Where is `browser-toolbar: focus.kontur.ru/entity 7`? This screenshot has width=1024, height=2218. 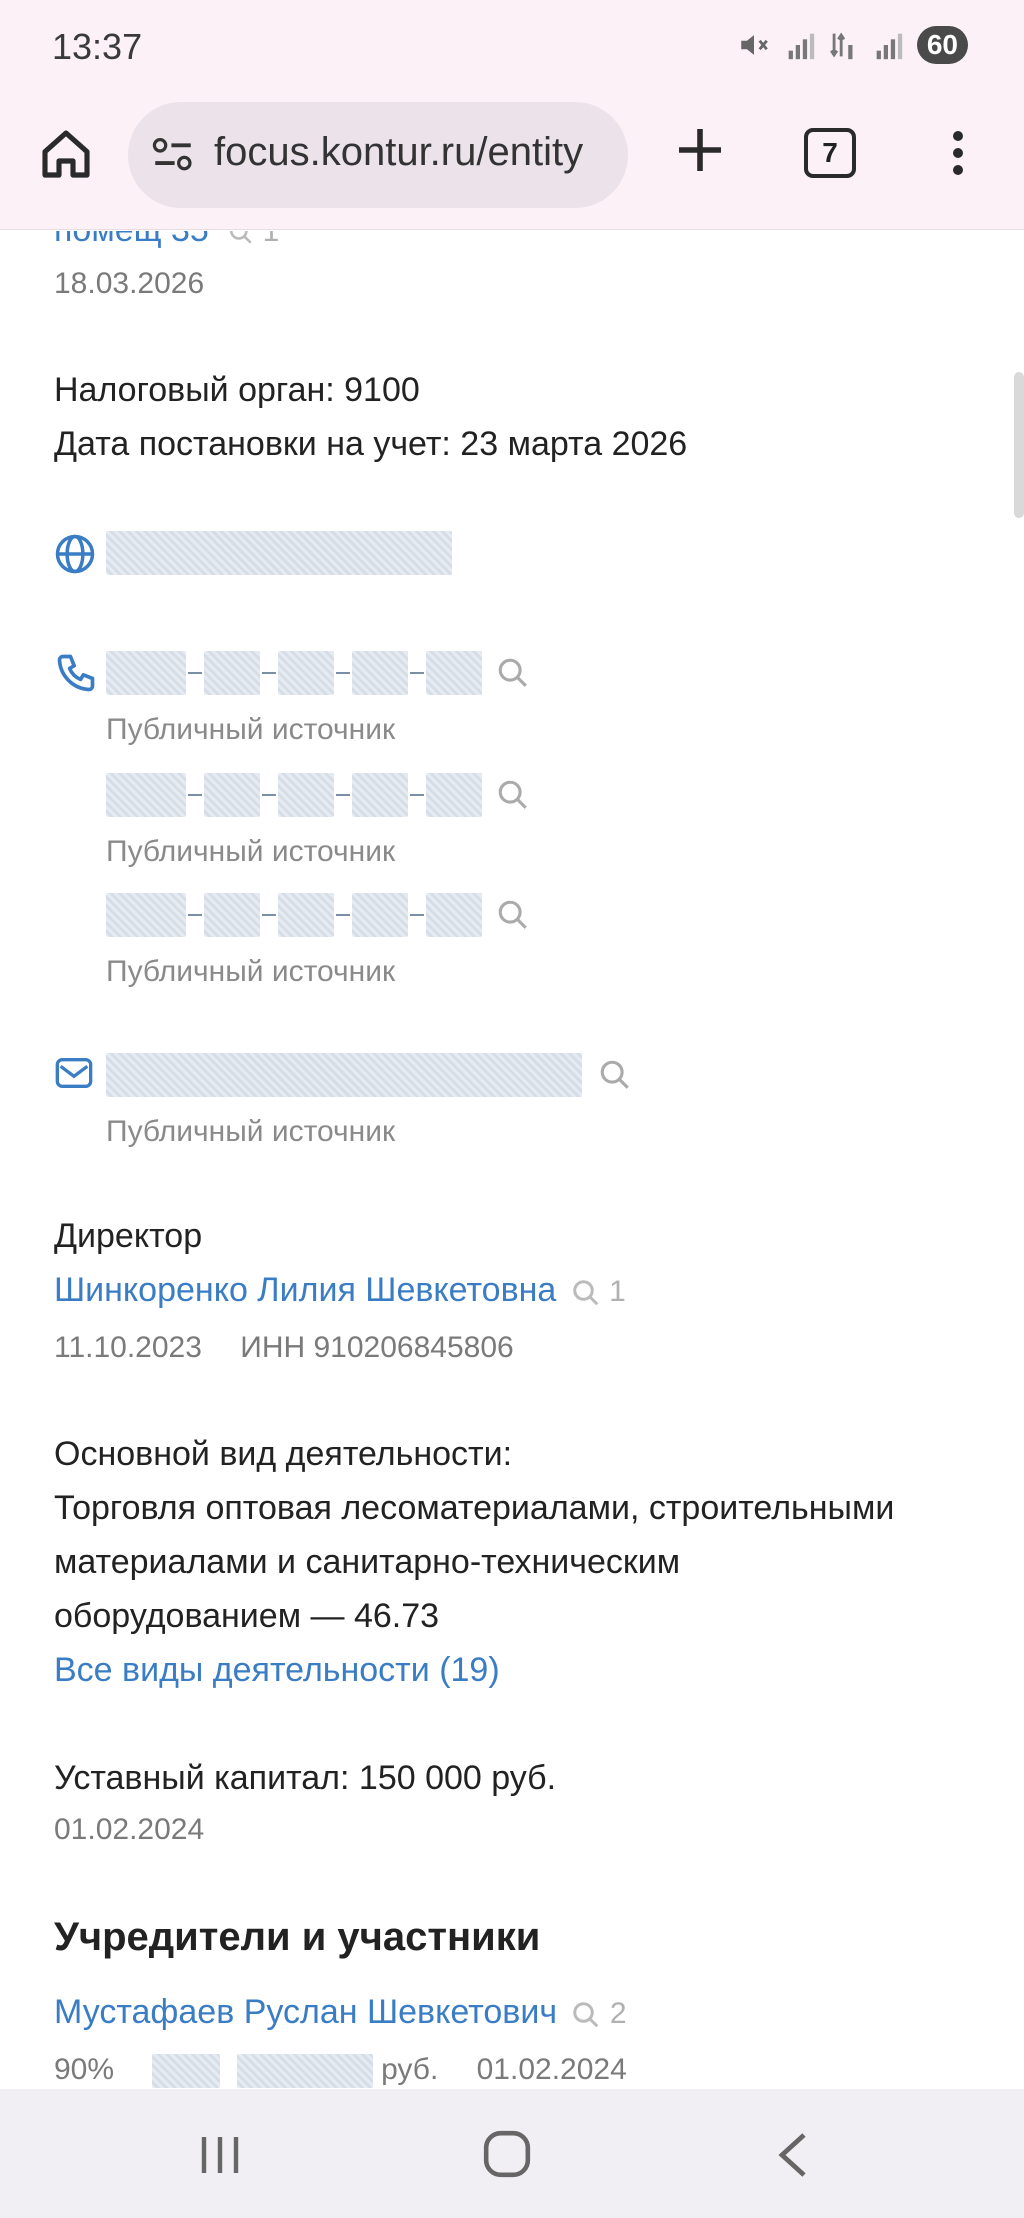
browser-toolbar: focus.kontur.ru/entity 7 is located at coordinates (512, 163).